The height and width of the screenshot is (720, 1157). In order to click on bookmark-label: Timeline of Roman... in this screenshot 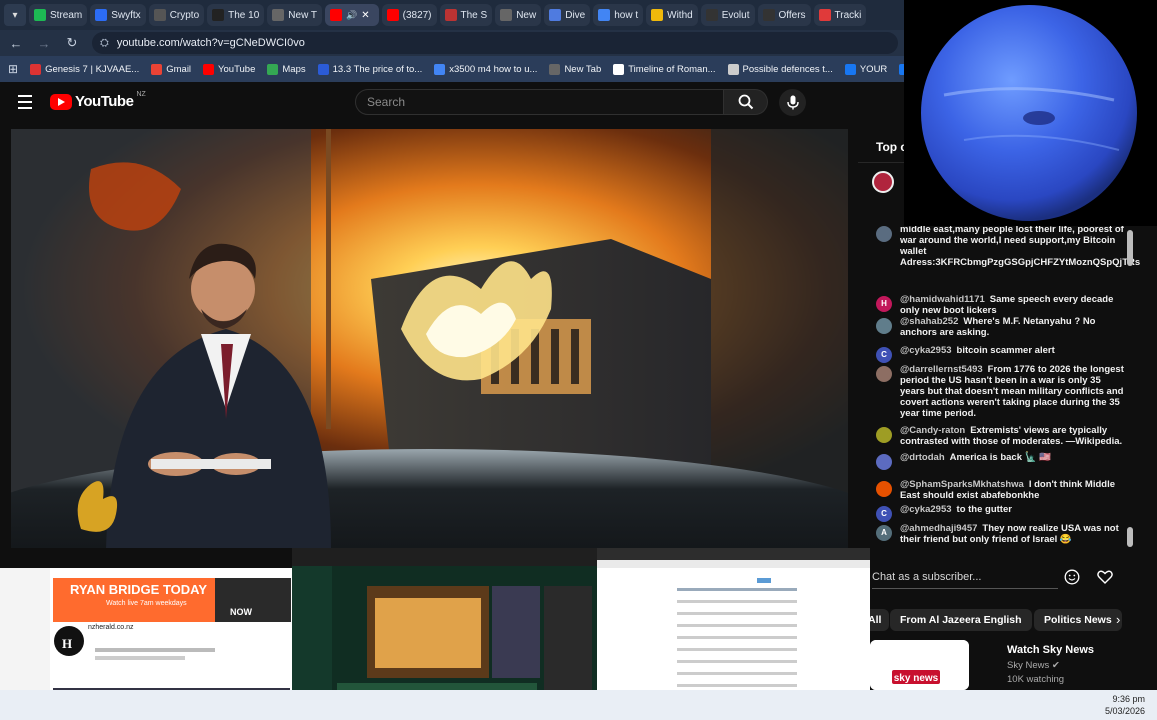, I will do `click(672, 69)`.